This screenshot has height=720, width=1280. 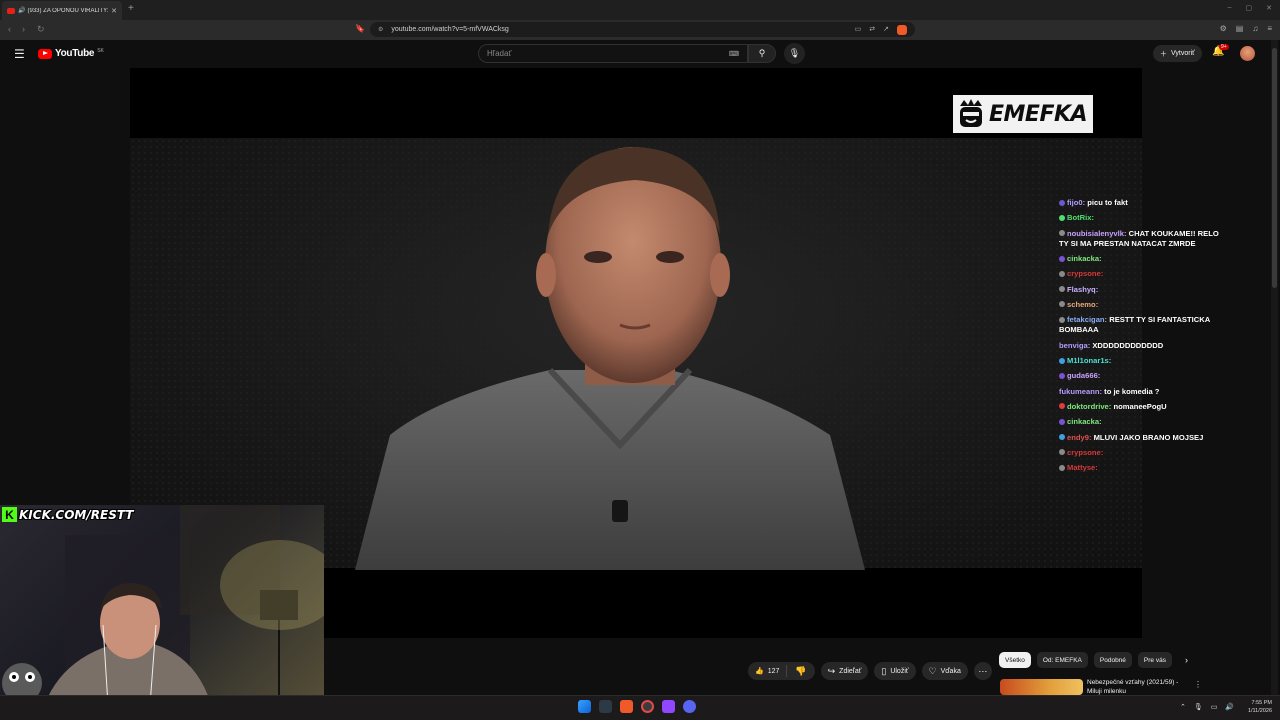 What do you see at coordinates (1062, 660) in the screenshot?
I see `chip-from-channel: Od: EMEFKA` at bounding box center [1062, 660].